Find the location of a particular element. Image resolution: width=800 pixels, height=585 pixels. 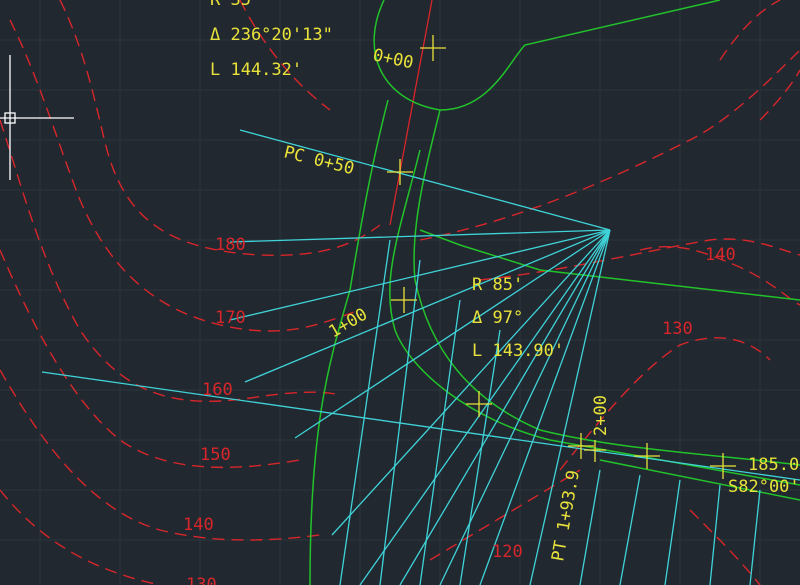

contour-label-140-left: 140 is located at coordinates (198, 525).